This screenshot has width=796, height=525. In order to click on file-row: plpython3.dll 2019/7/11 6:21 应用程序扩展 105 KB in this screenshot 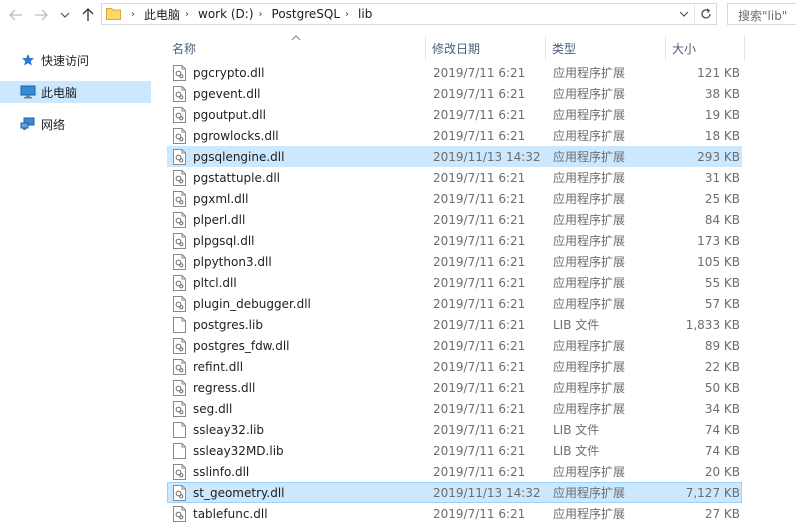, I will do `click(454, 261)`.